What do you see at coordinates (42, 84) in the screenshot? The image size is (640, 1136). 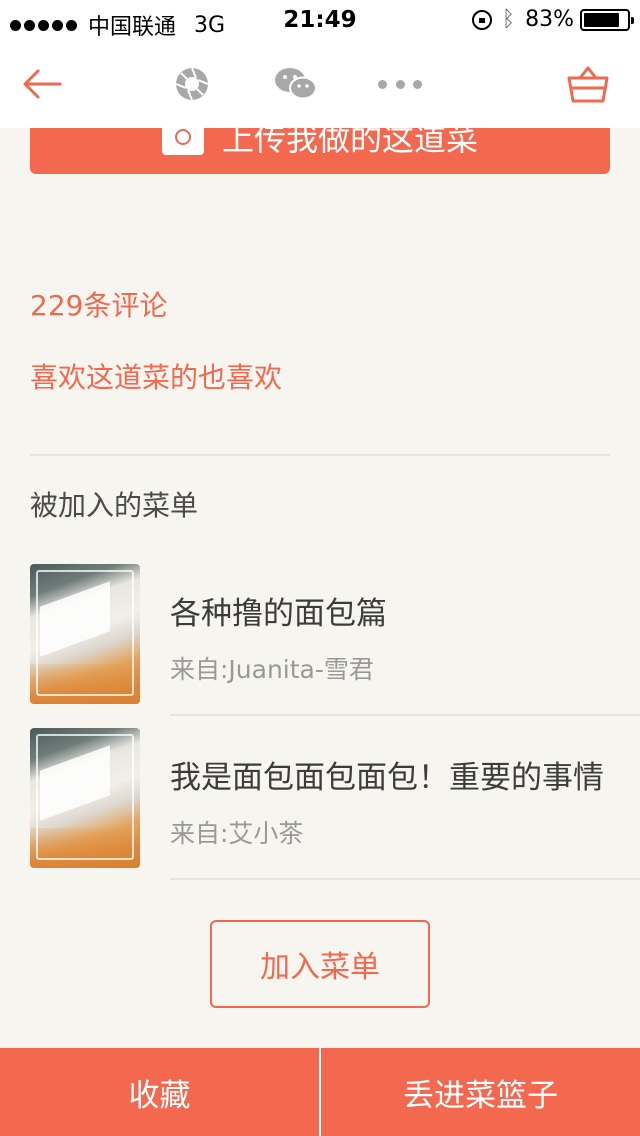 I see `arrow-left-icon` at bounding box center [42, 84].